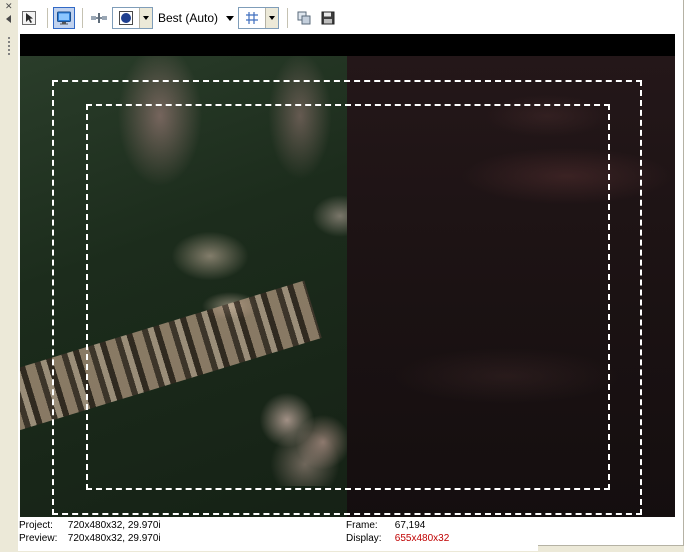 Image resolution: width=684 pixels, height=552 pixels. Describe the element at coordinates (410, 525) in the screenshot. I see `frame-value: 67,194` at that location.